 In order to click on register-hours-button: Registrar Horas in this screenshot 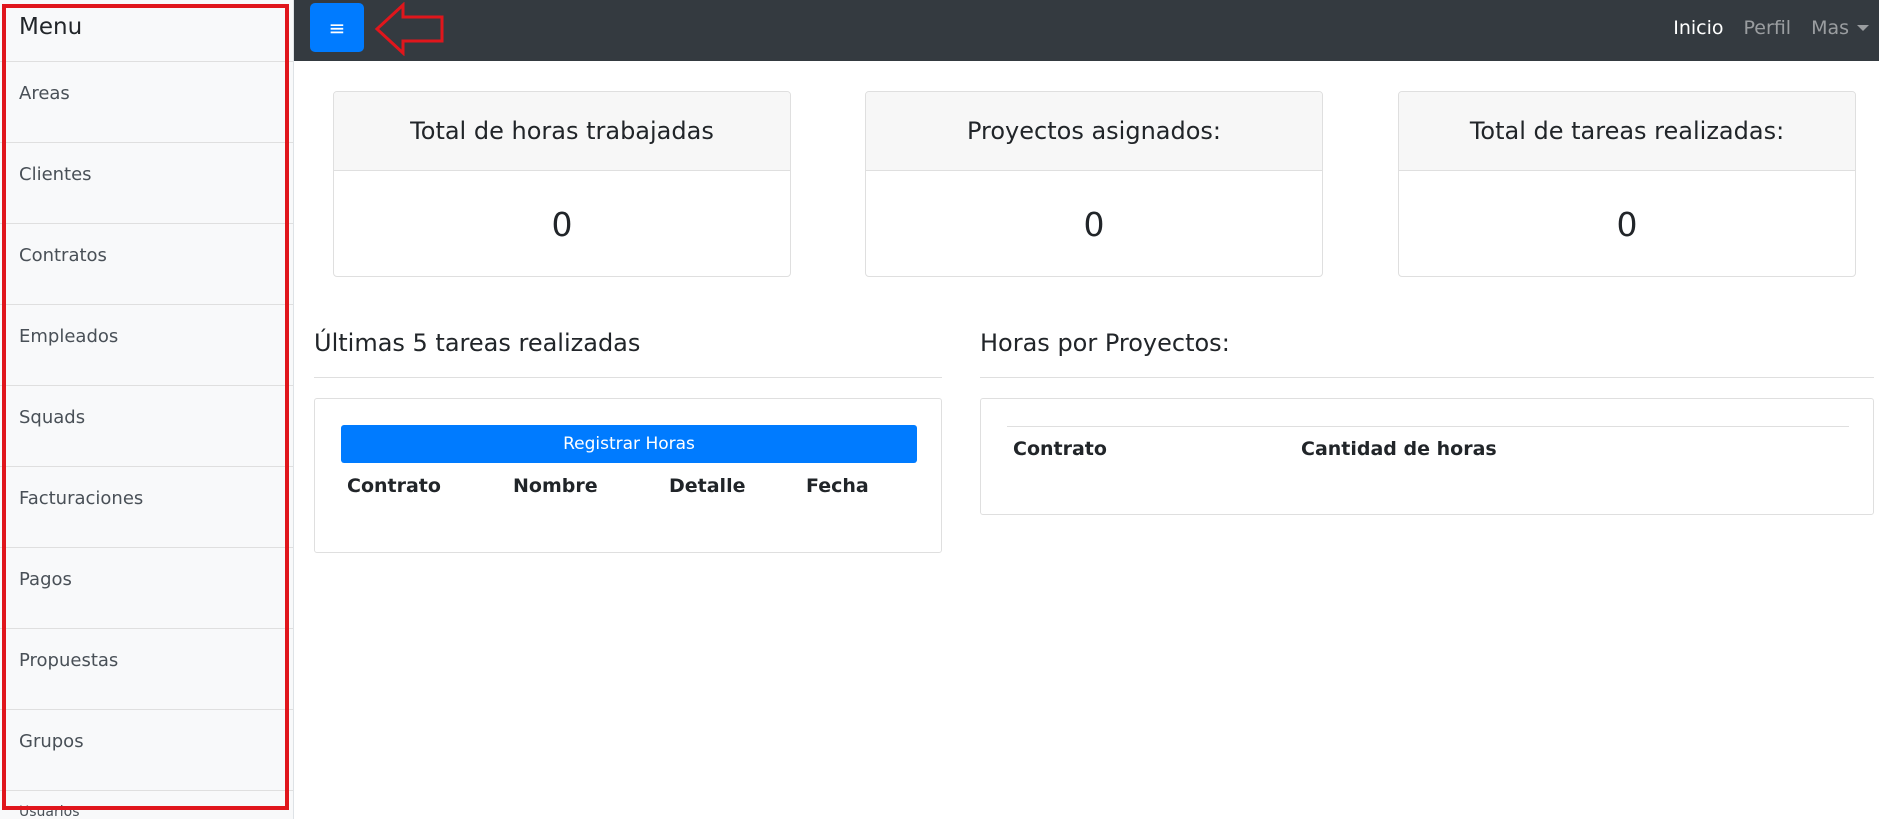, I will do `click(629, 444)`.